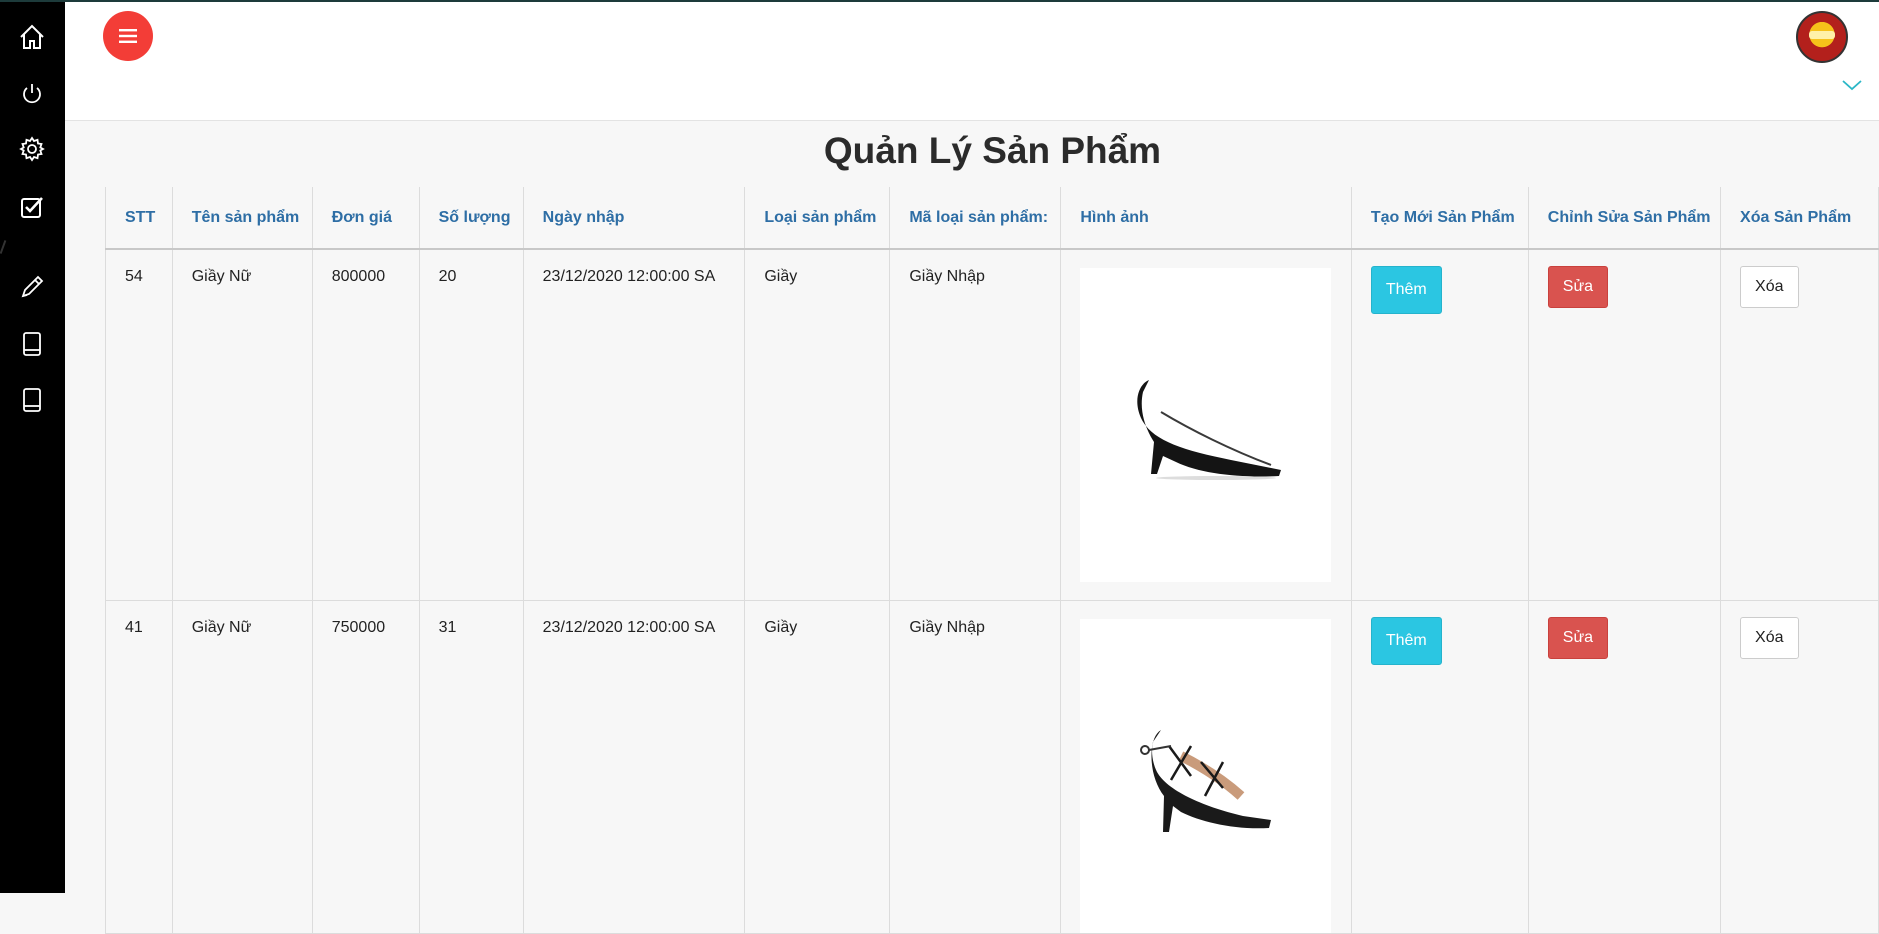 The width and height of the screenshot is (1879, 934). What do you see at coordinates (1206, 218) in the screenshot?
I see `column-header: Hình ảnh` at bounding box center [1206, 218].